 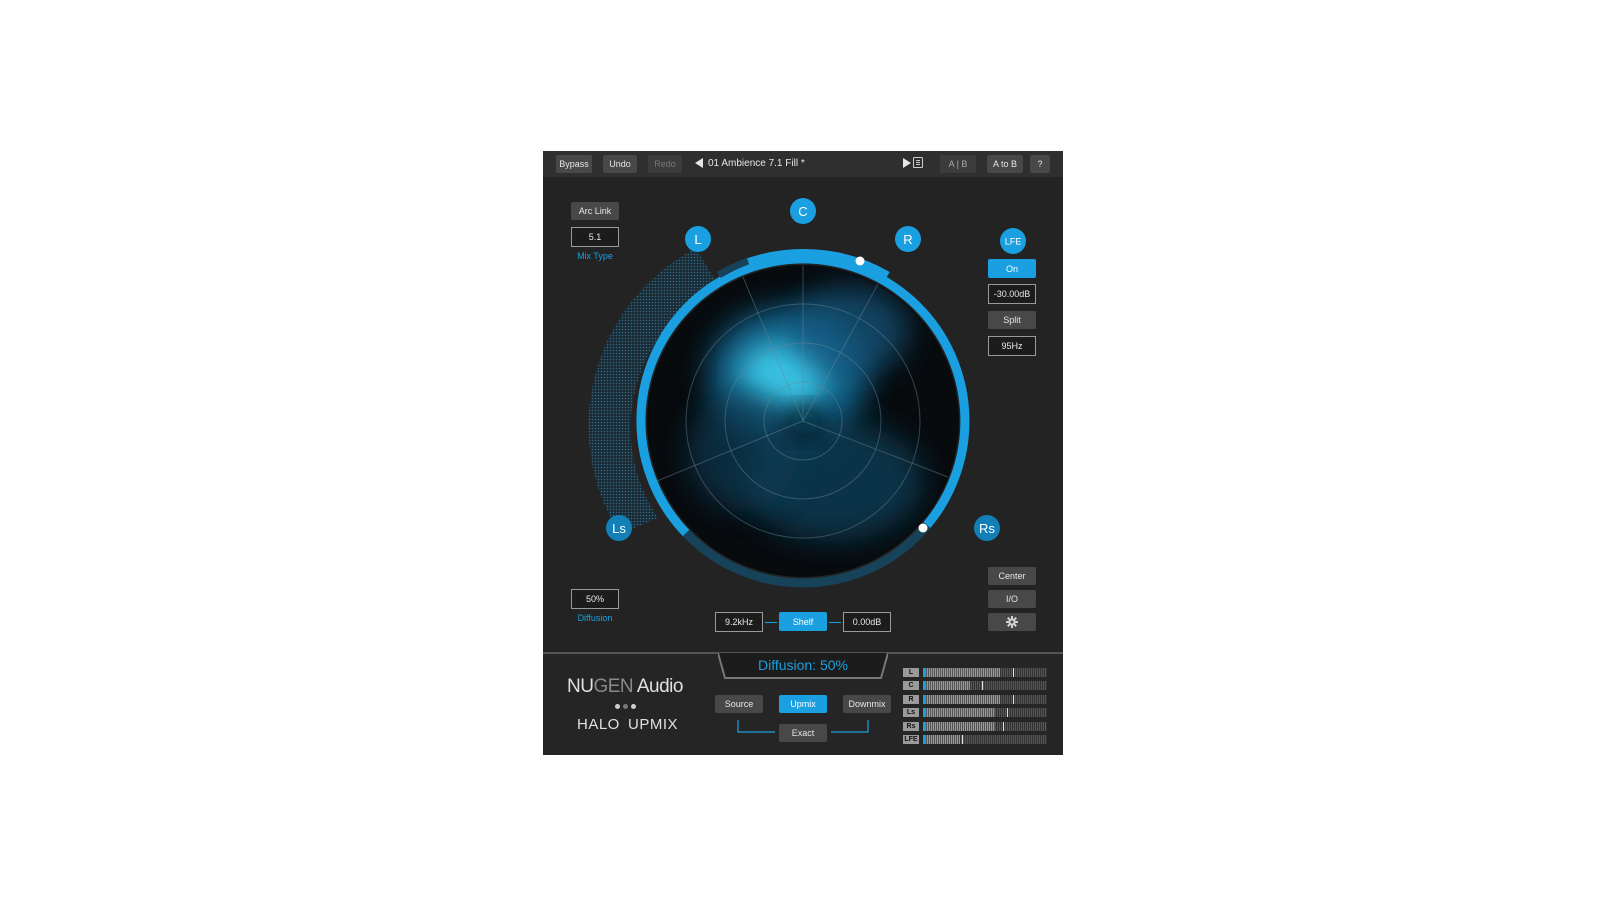 I want to click on svg-text: R, so click(x=907, y=239).